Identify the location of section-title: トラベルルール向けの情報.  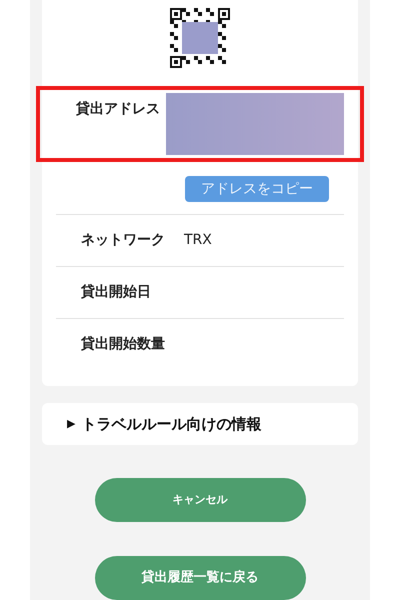
(171, 424).